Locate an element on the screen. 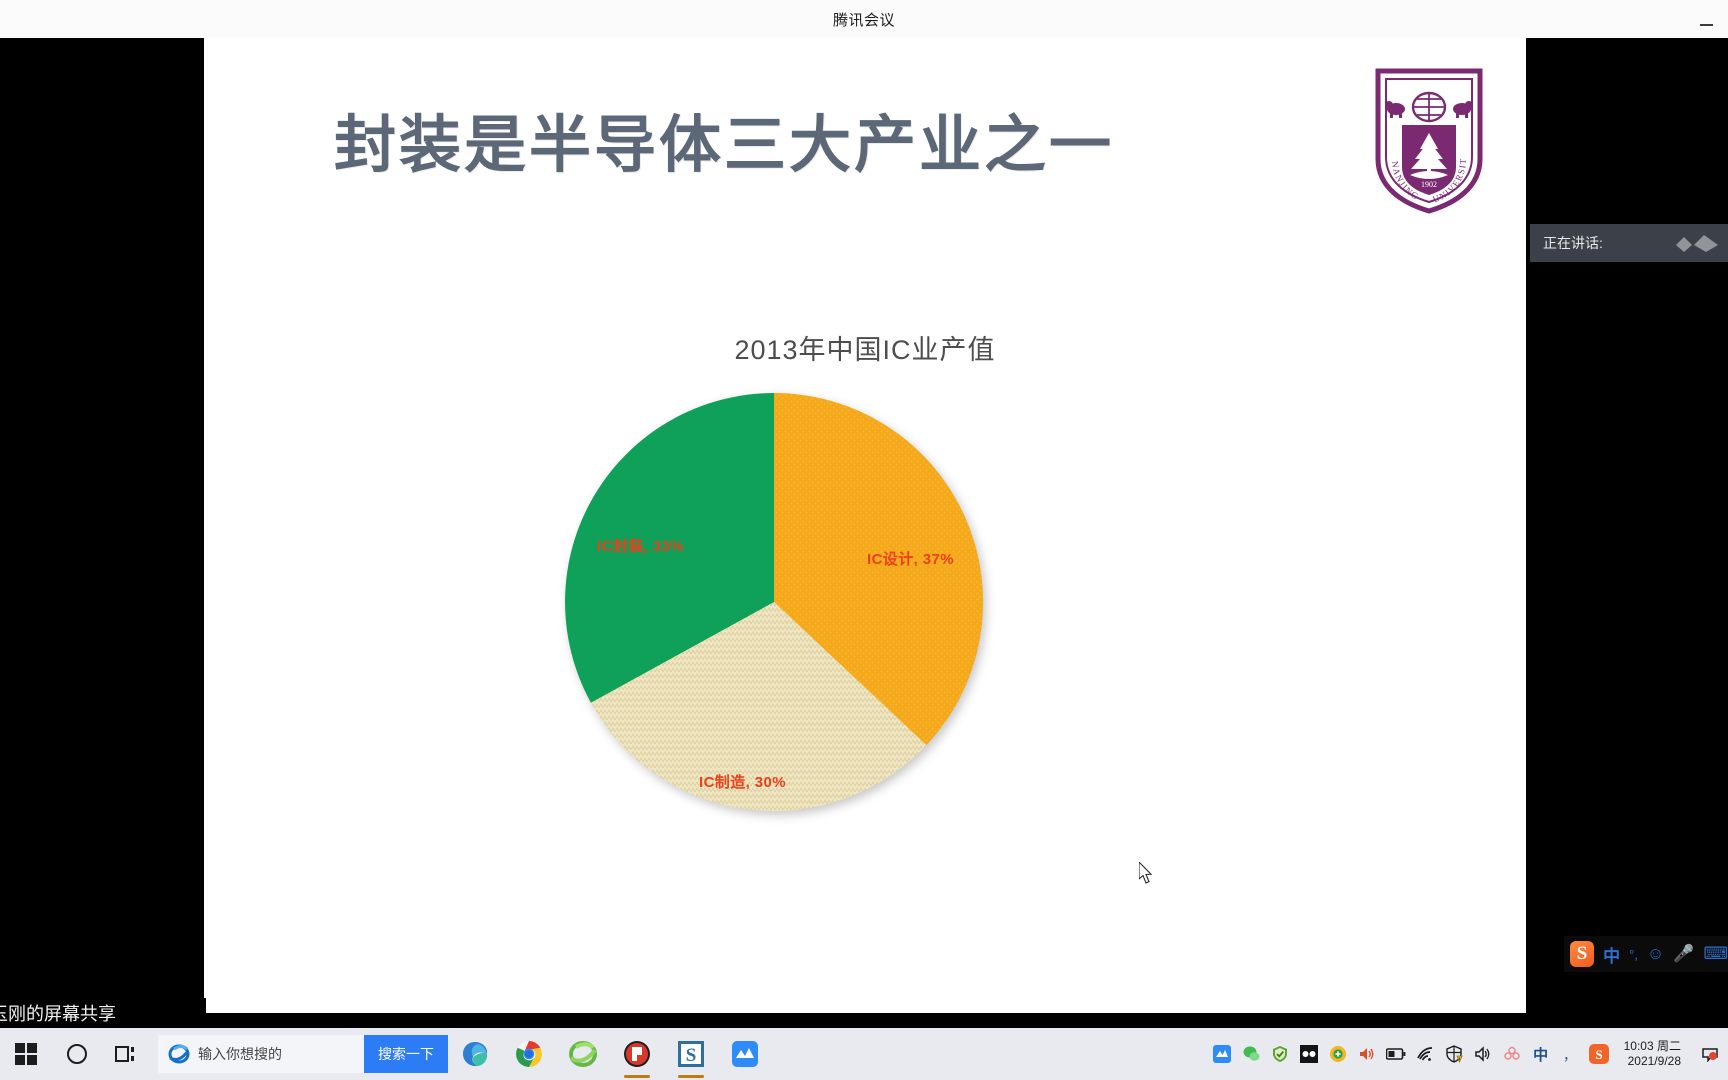 The image size is (1728, 1080). mouse-cursor-icon is located at coordinates (1146, 873).